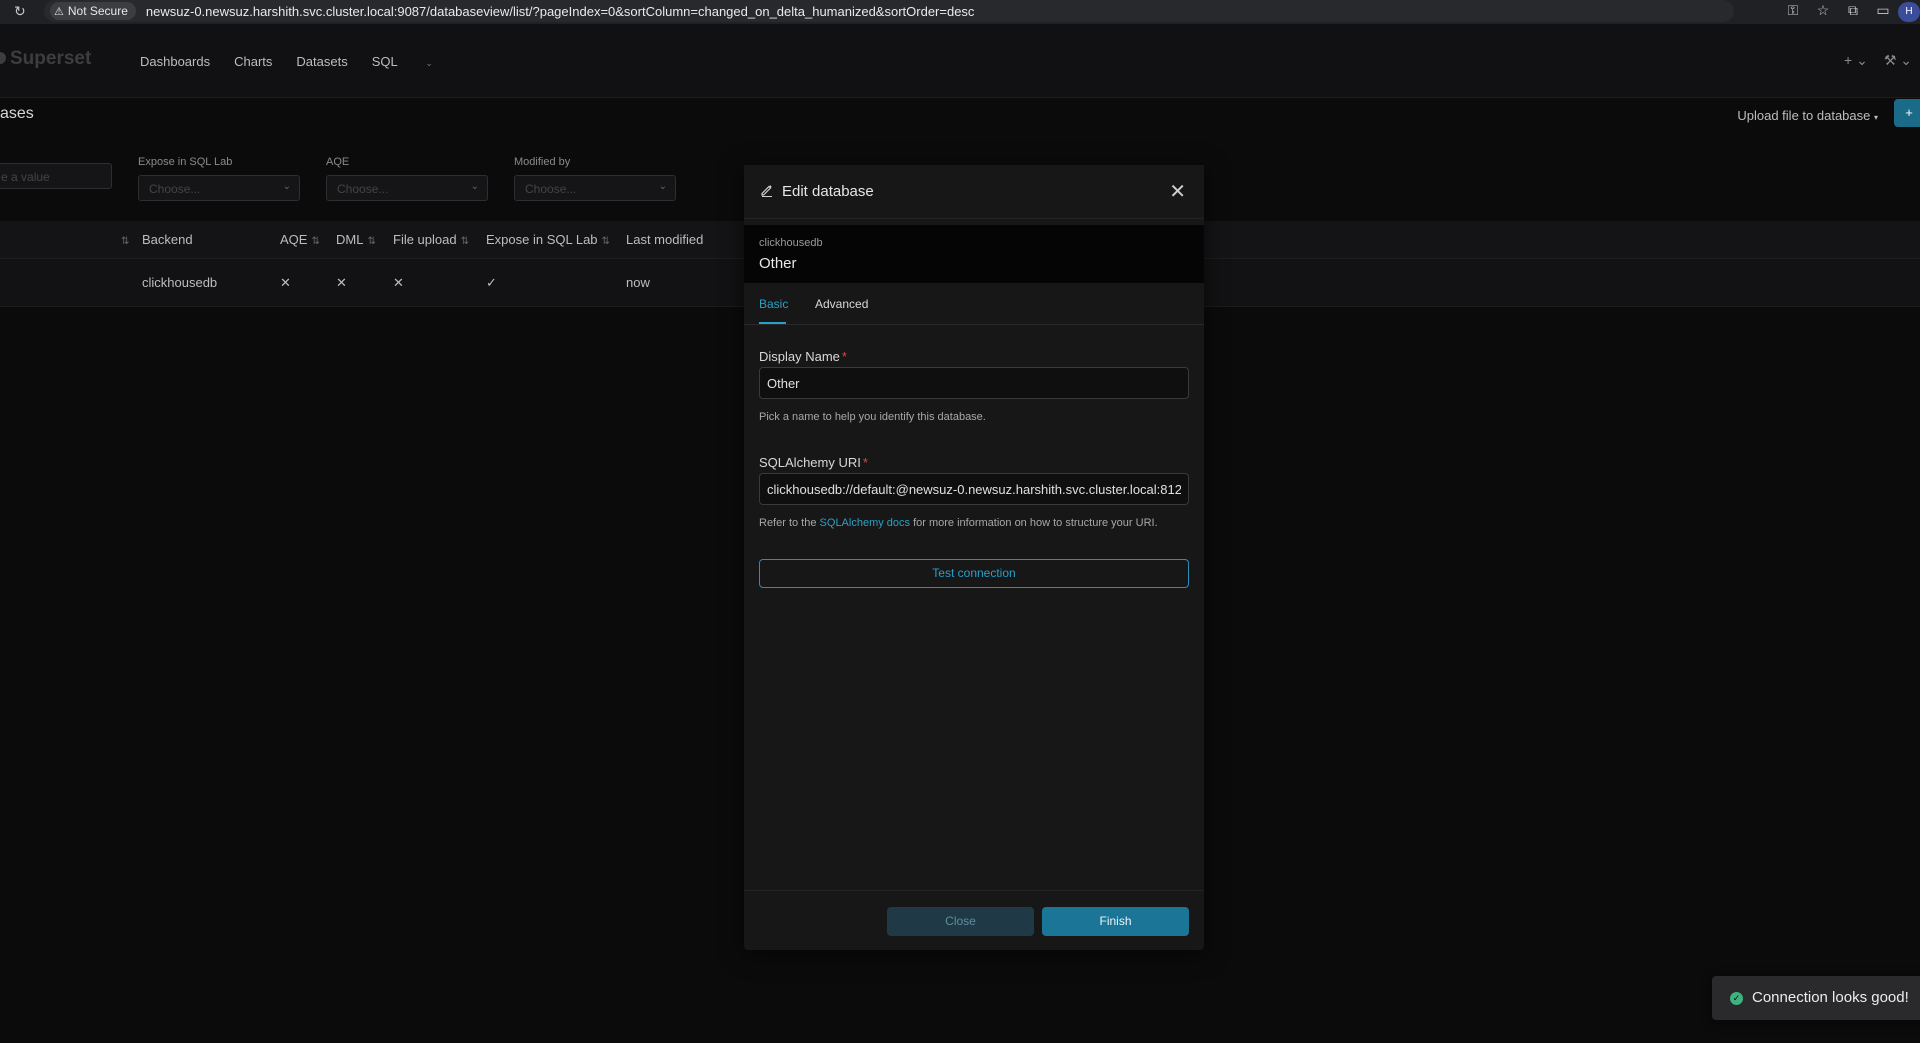 Image resolution: width=1920 pixels, height=1043 pixels. What do you see at coordinates (1907, 113) in the screenshot?
I see `add-database-button: +` at bounding box center [1907, 113].